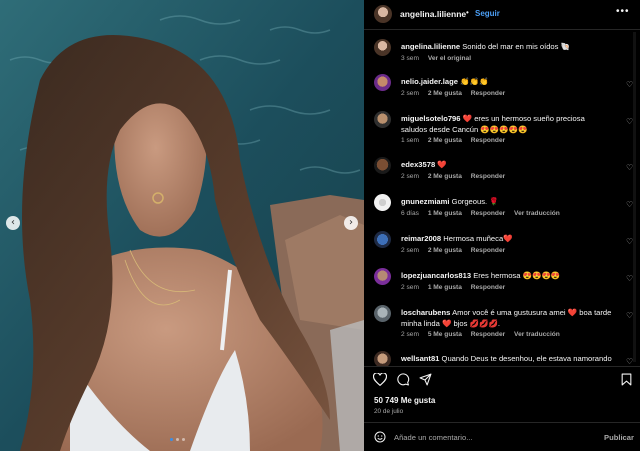 This screenshot has height=451, width=640. What do you see at coordinates (626, 379) in the screenshot?
I see `bookmark-icon` at bounding box center [626, 379].